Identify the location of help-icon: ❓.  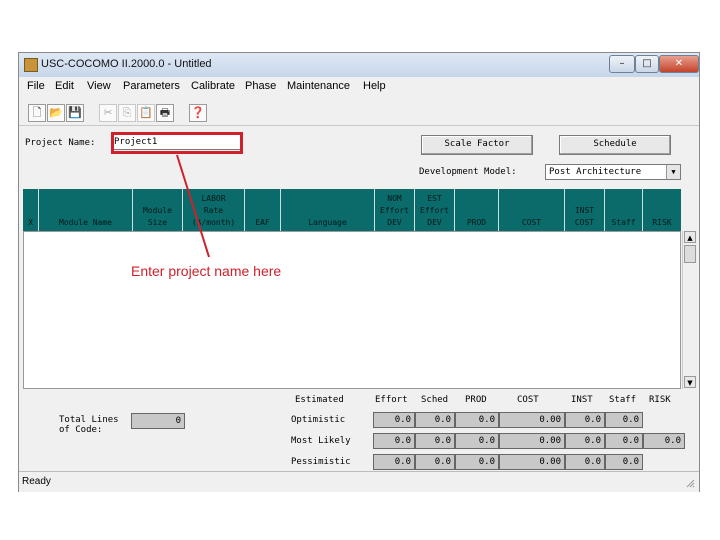
(198, 113).